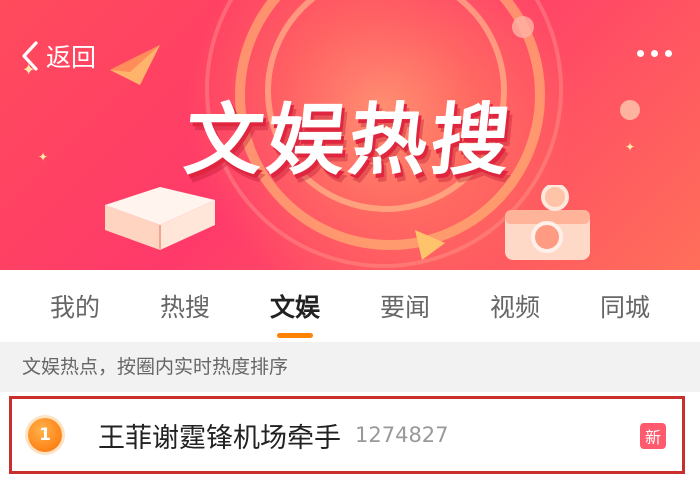  Describe the element at coordinates (71, 57) in the screenshot. I see `back-label: 返回` at that location.